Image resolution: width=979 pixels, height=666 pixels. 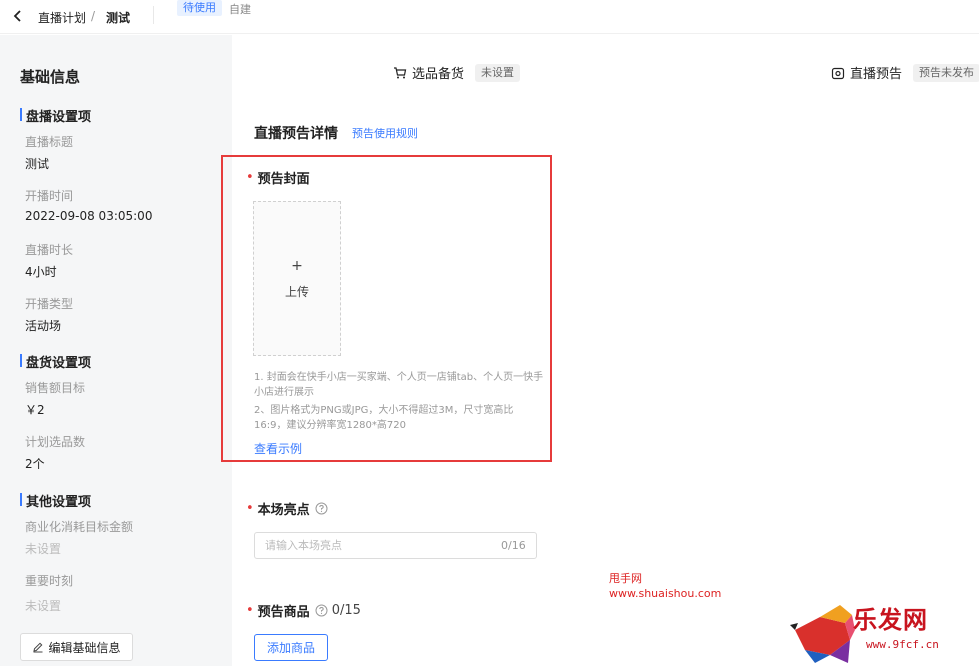 What do you see at coordinates (297, 266) in the screenshot?
I see `plus-icon: +` at bounding box center [297, 266].